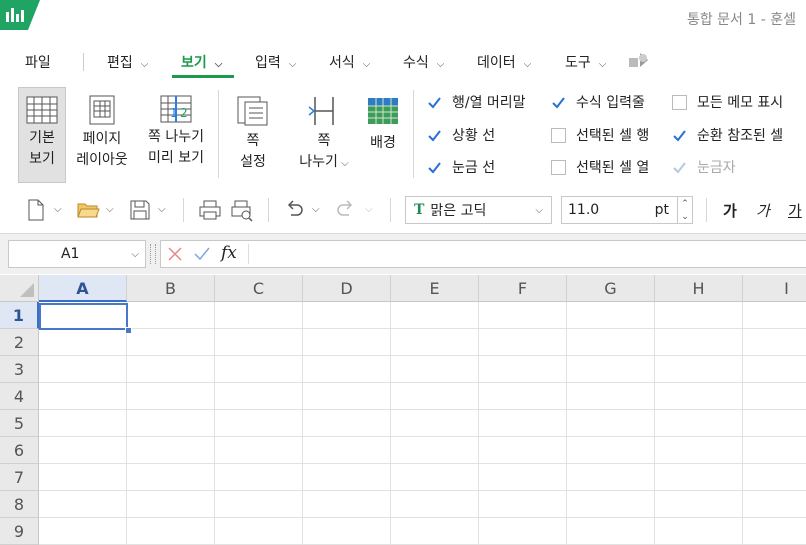  Describe the element at coordinates (242, 210) in the screenshot. I see `print-preview-icon` at that location.